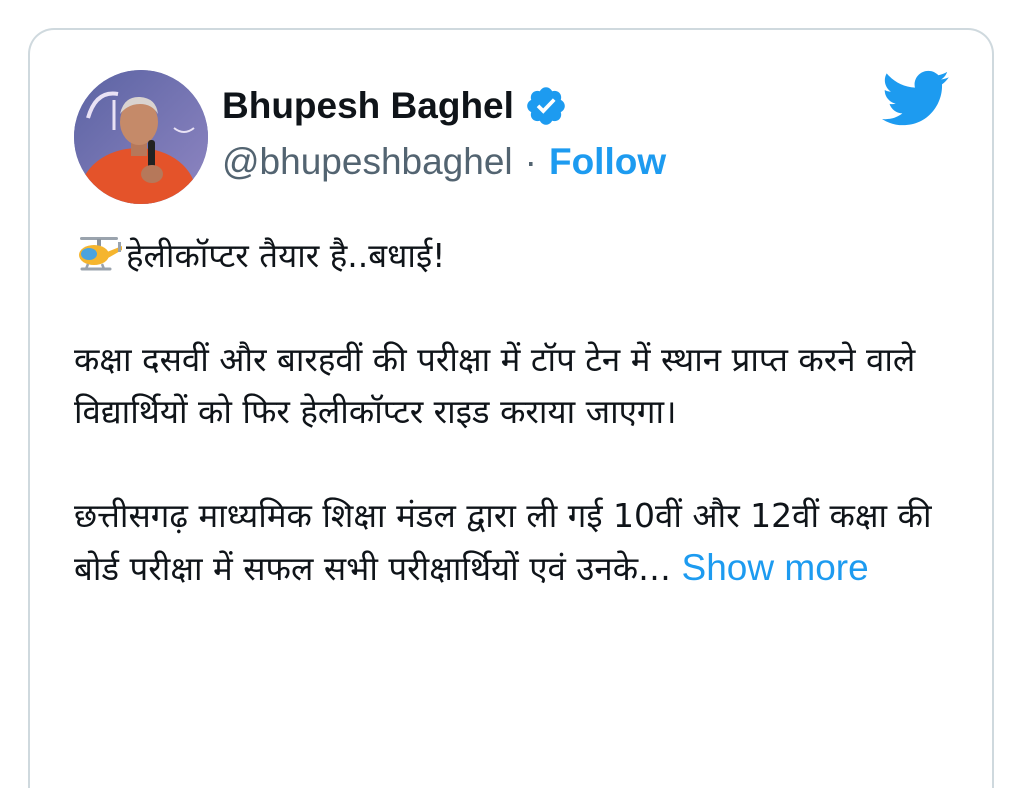 The width and height of the screenshot is (1024, 788). Describe the element at coordinates (607, 162) in the screenshot. I see `follow-button: Follow` at that location.